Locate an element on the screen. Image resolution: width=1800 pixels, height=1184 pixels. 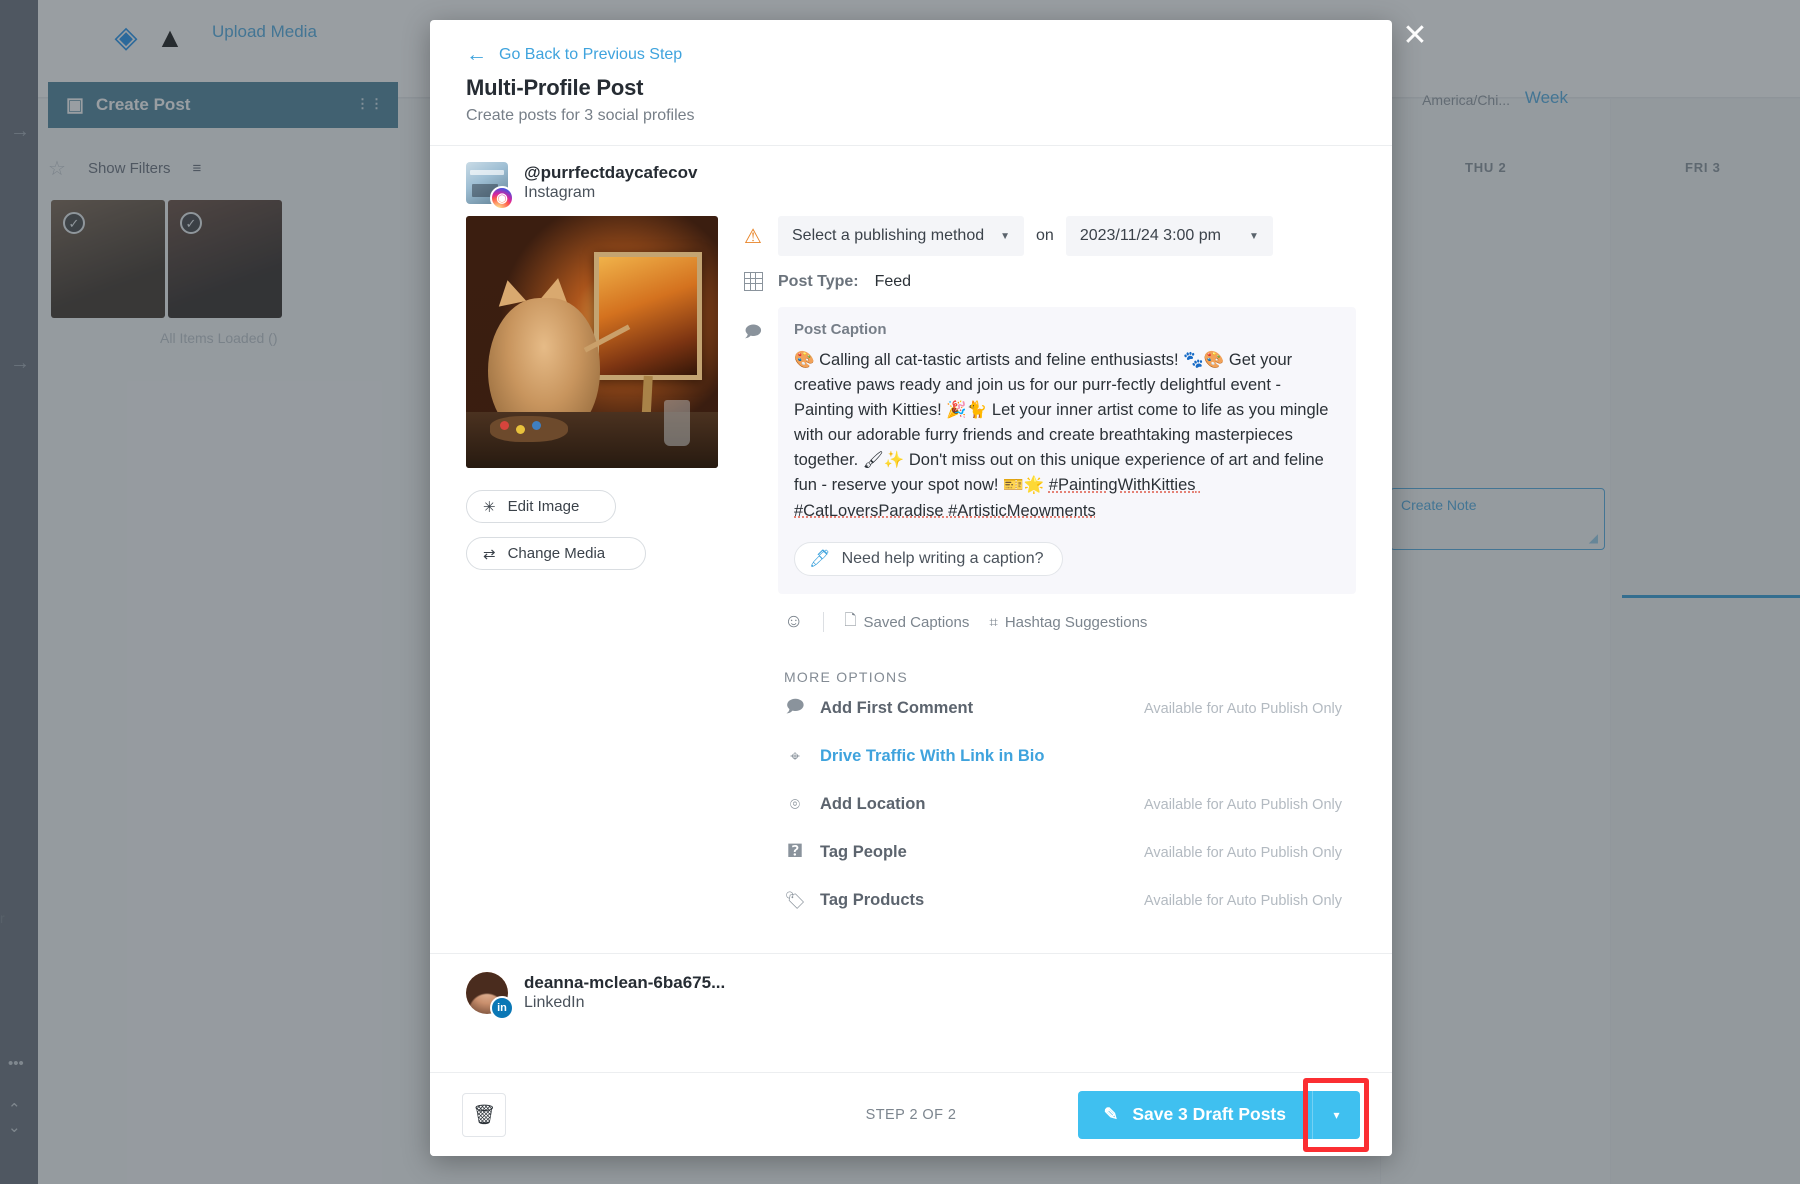
option-drive-traffic-link-in-bio: ⌖ Drive Traffic With Link in Bio is located at coordinates (1070, 757).